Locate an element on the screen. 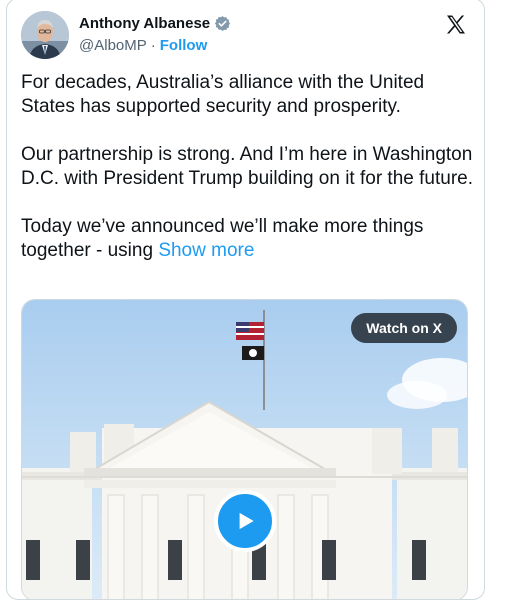 This screenshot has width=505, height=600. post-header: Anthony Albanese @AlboMP · Follow is located at coordinates (245, 34).